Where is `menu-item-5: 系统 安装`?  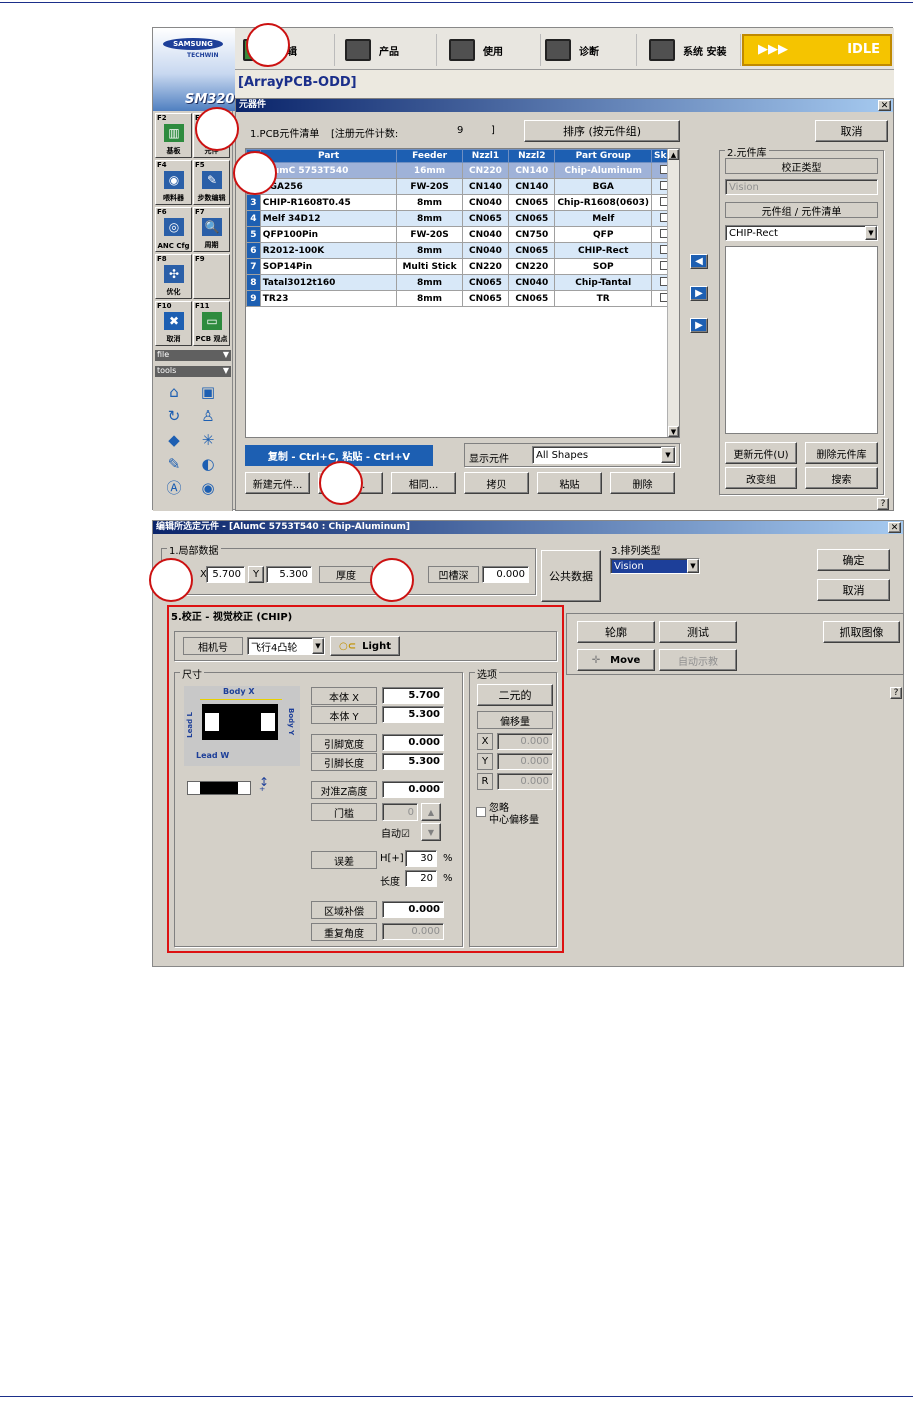 menu-item-5: 系统 安装 is located at coordinates (693, 50).